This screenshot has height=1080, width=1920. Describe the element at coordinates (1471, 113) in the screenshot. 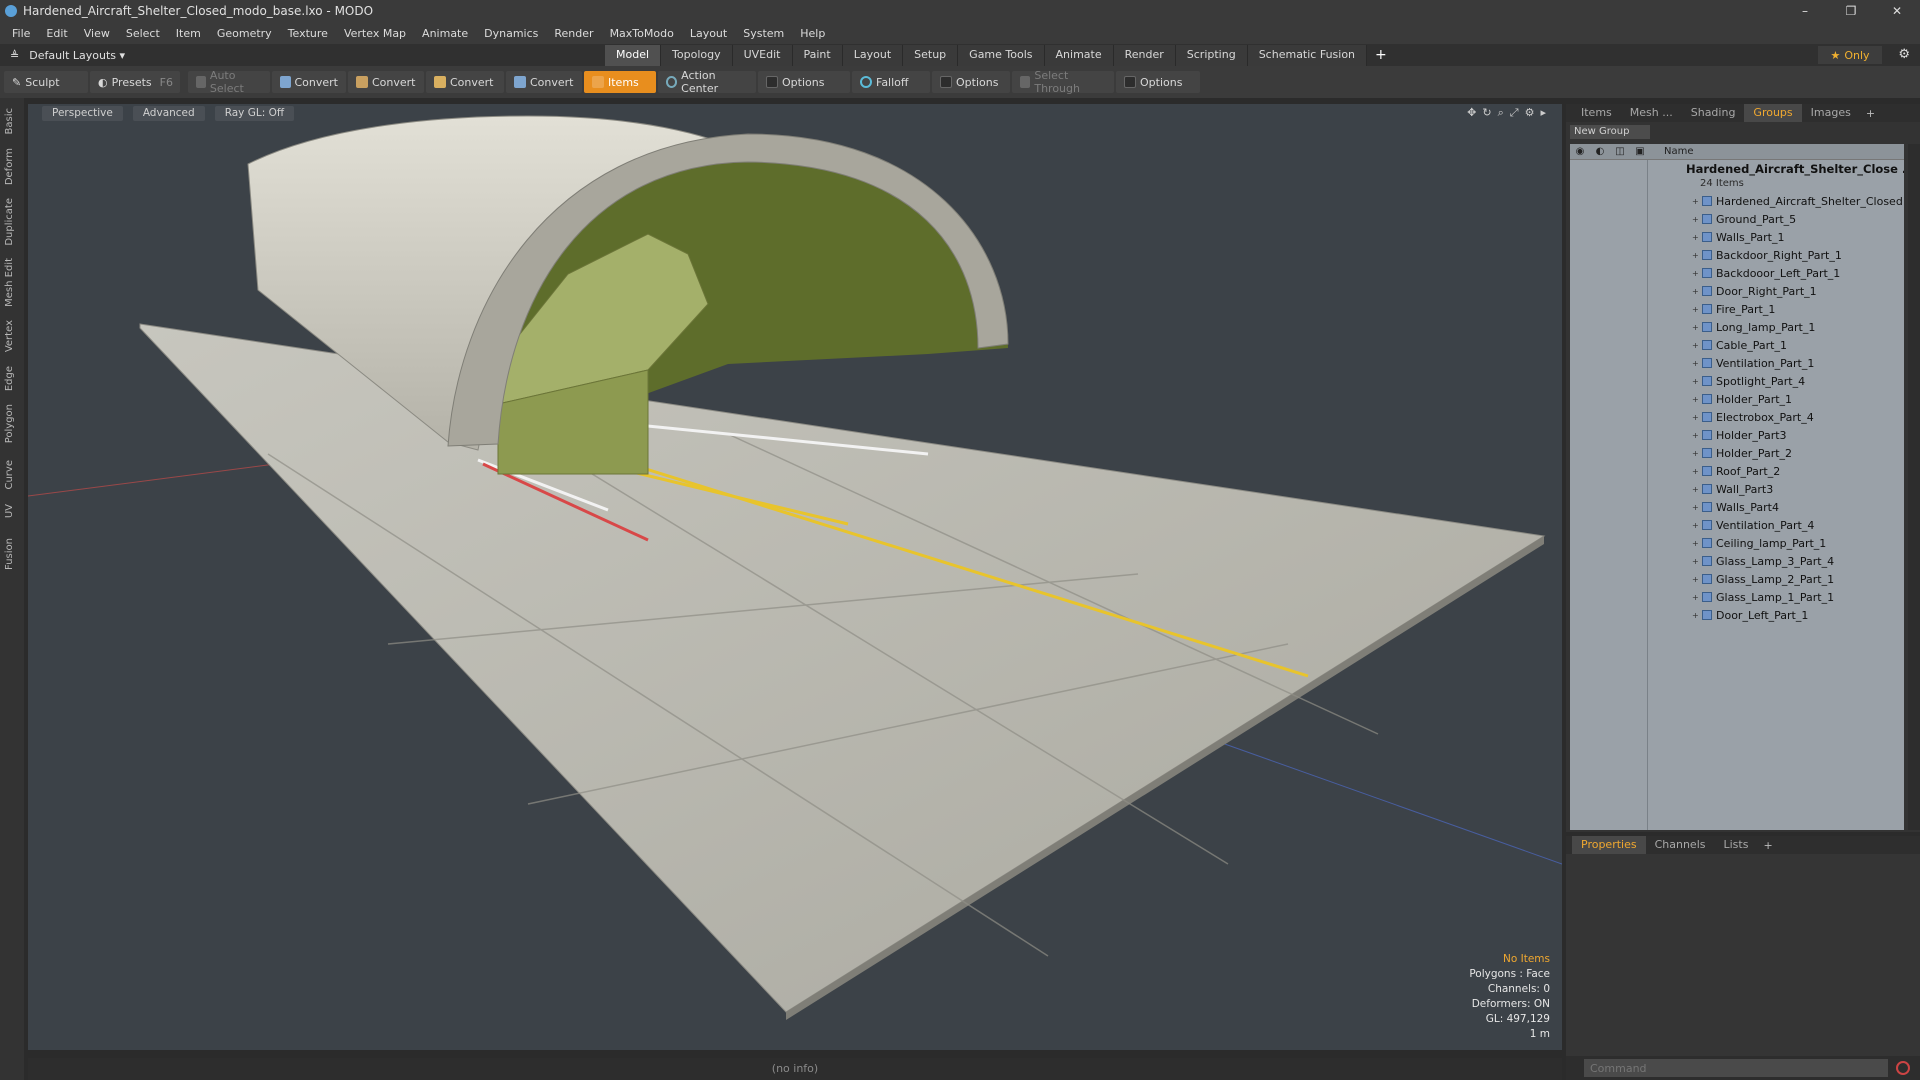

I see `pan-icon: ✥` at that location.